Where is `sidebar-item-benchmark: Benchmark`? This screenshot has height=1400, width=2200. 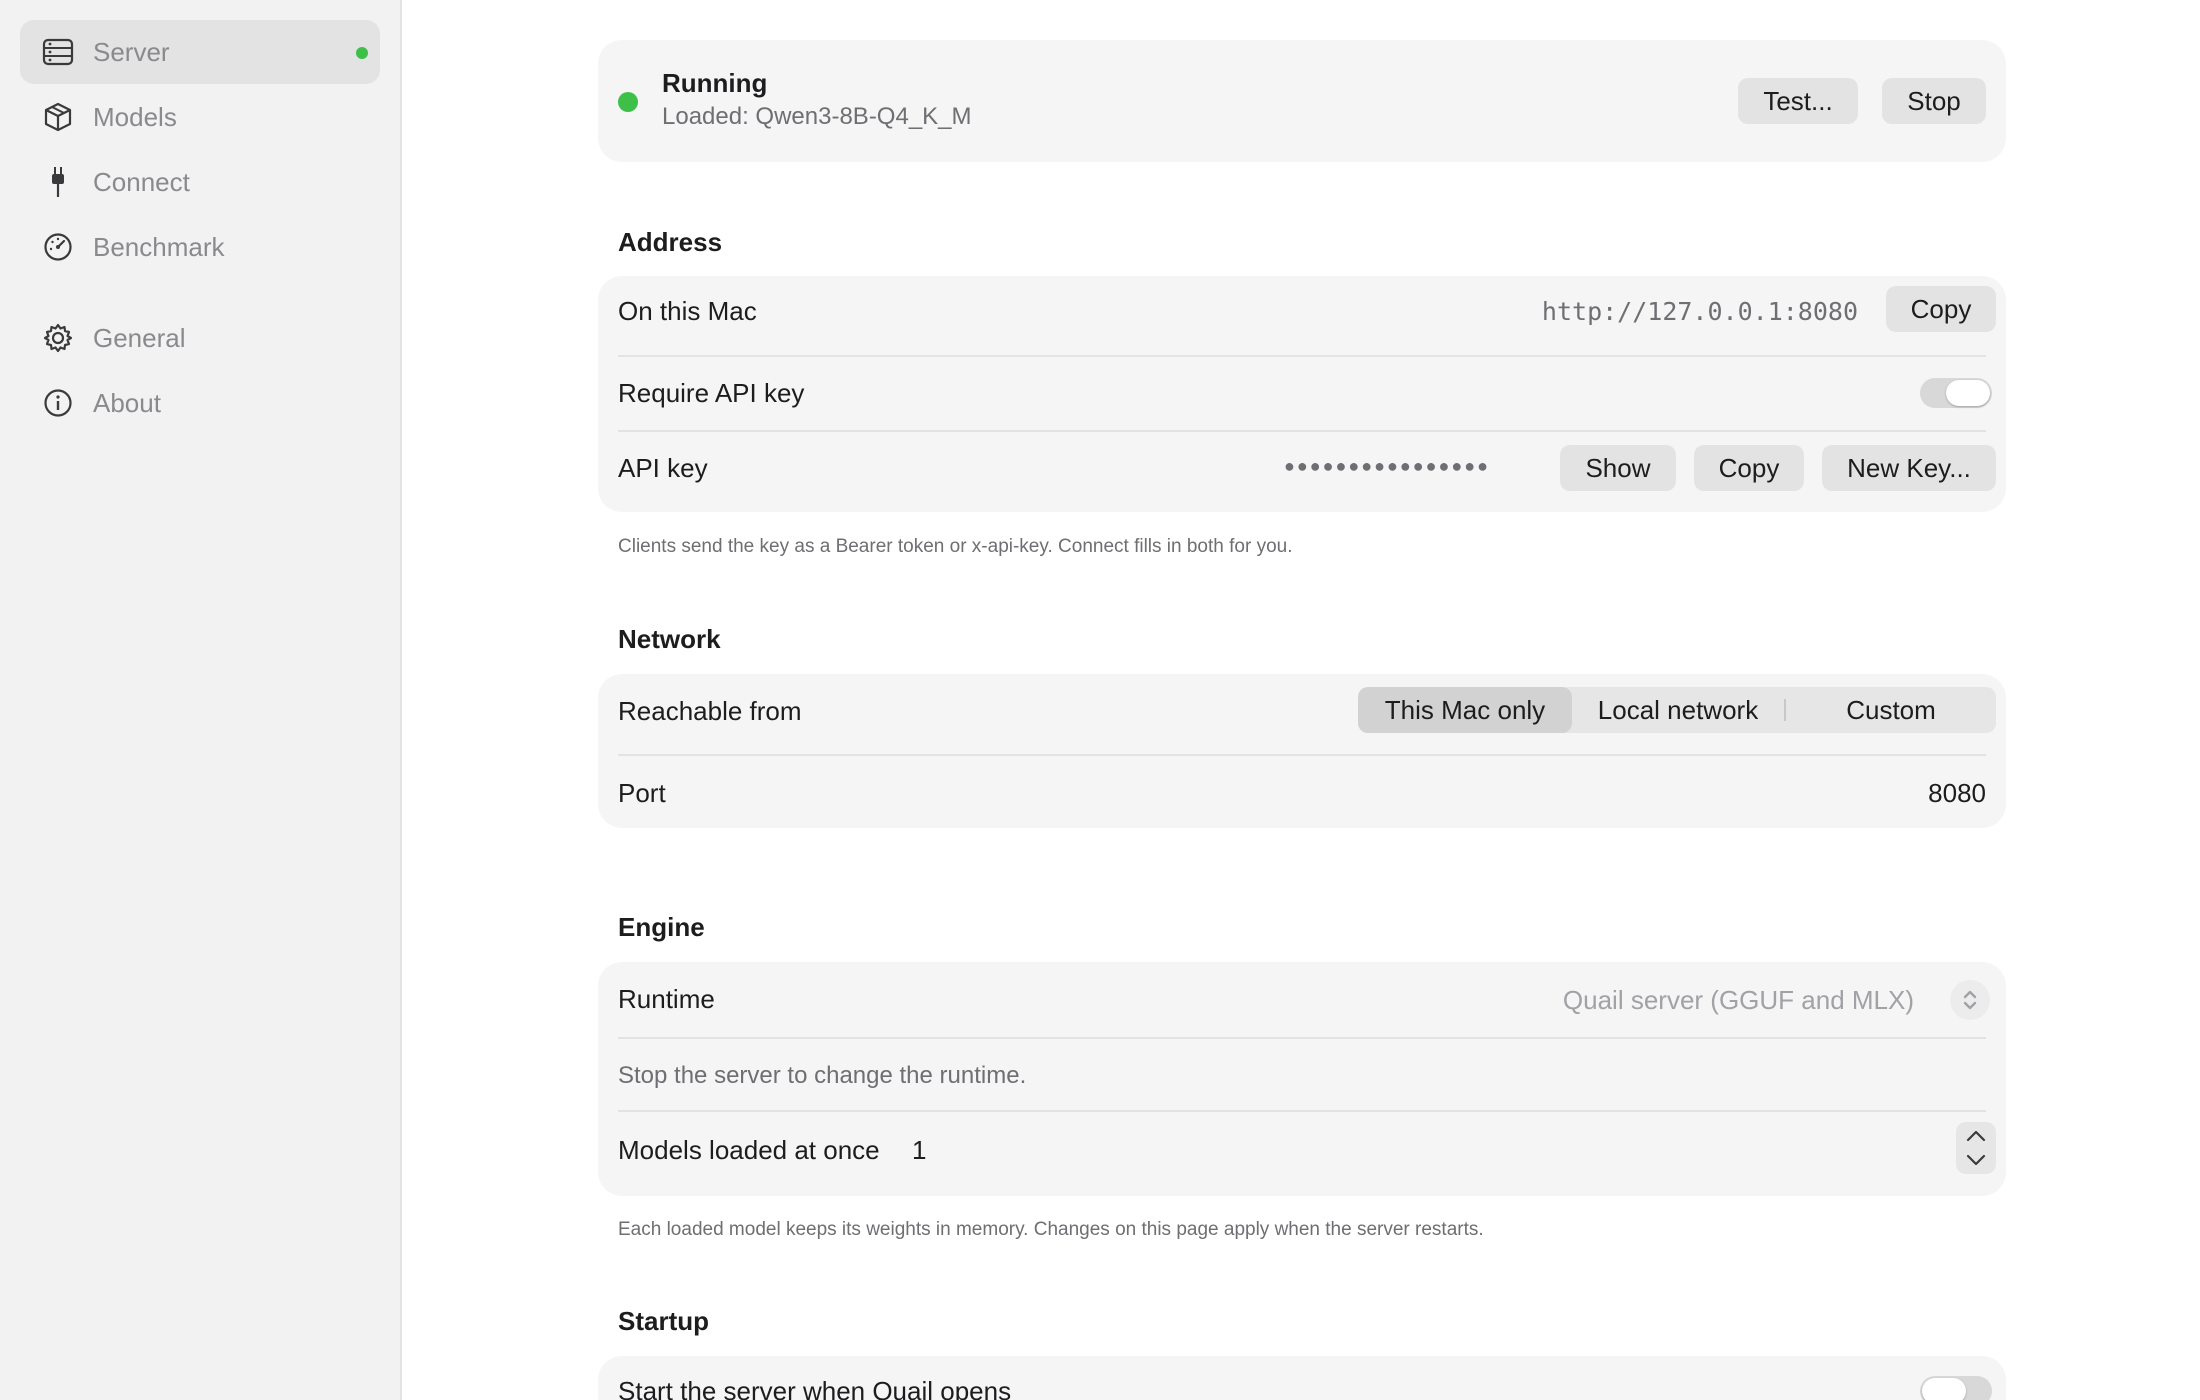 sidebar-item-benchmark: Benchmark is located at coordinates (200, 247).